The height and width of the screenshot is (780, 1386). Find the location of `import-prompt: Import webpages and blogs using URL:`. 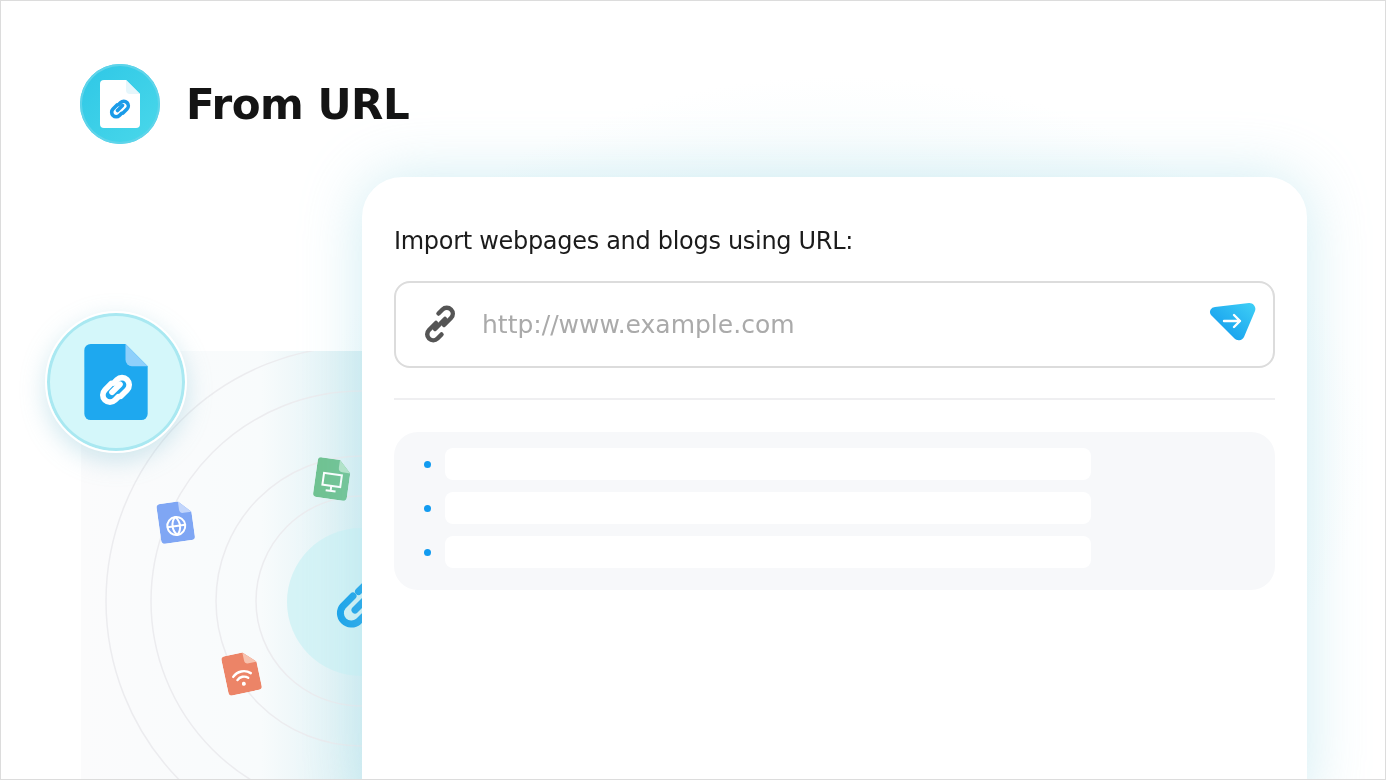

import-prompt: Import webpages and blogs using URL: is located at coordinates (624, 241).